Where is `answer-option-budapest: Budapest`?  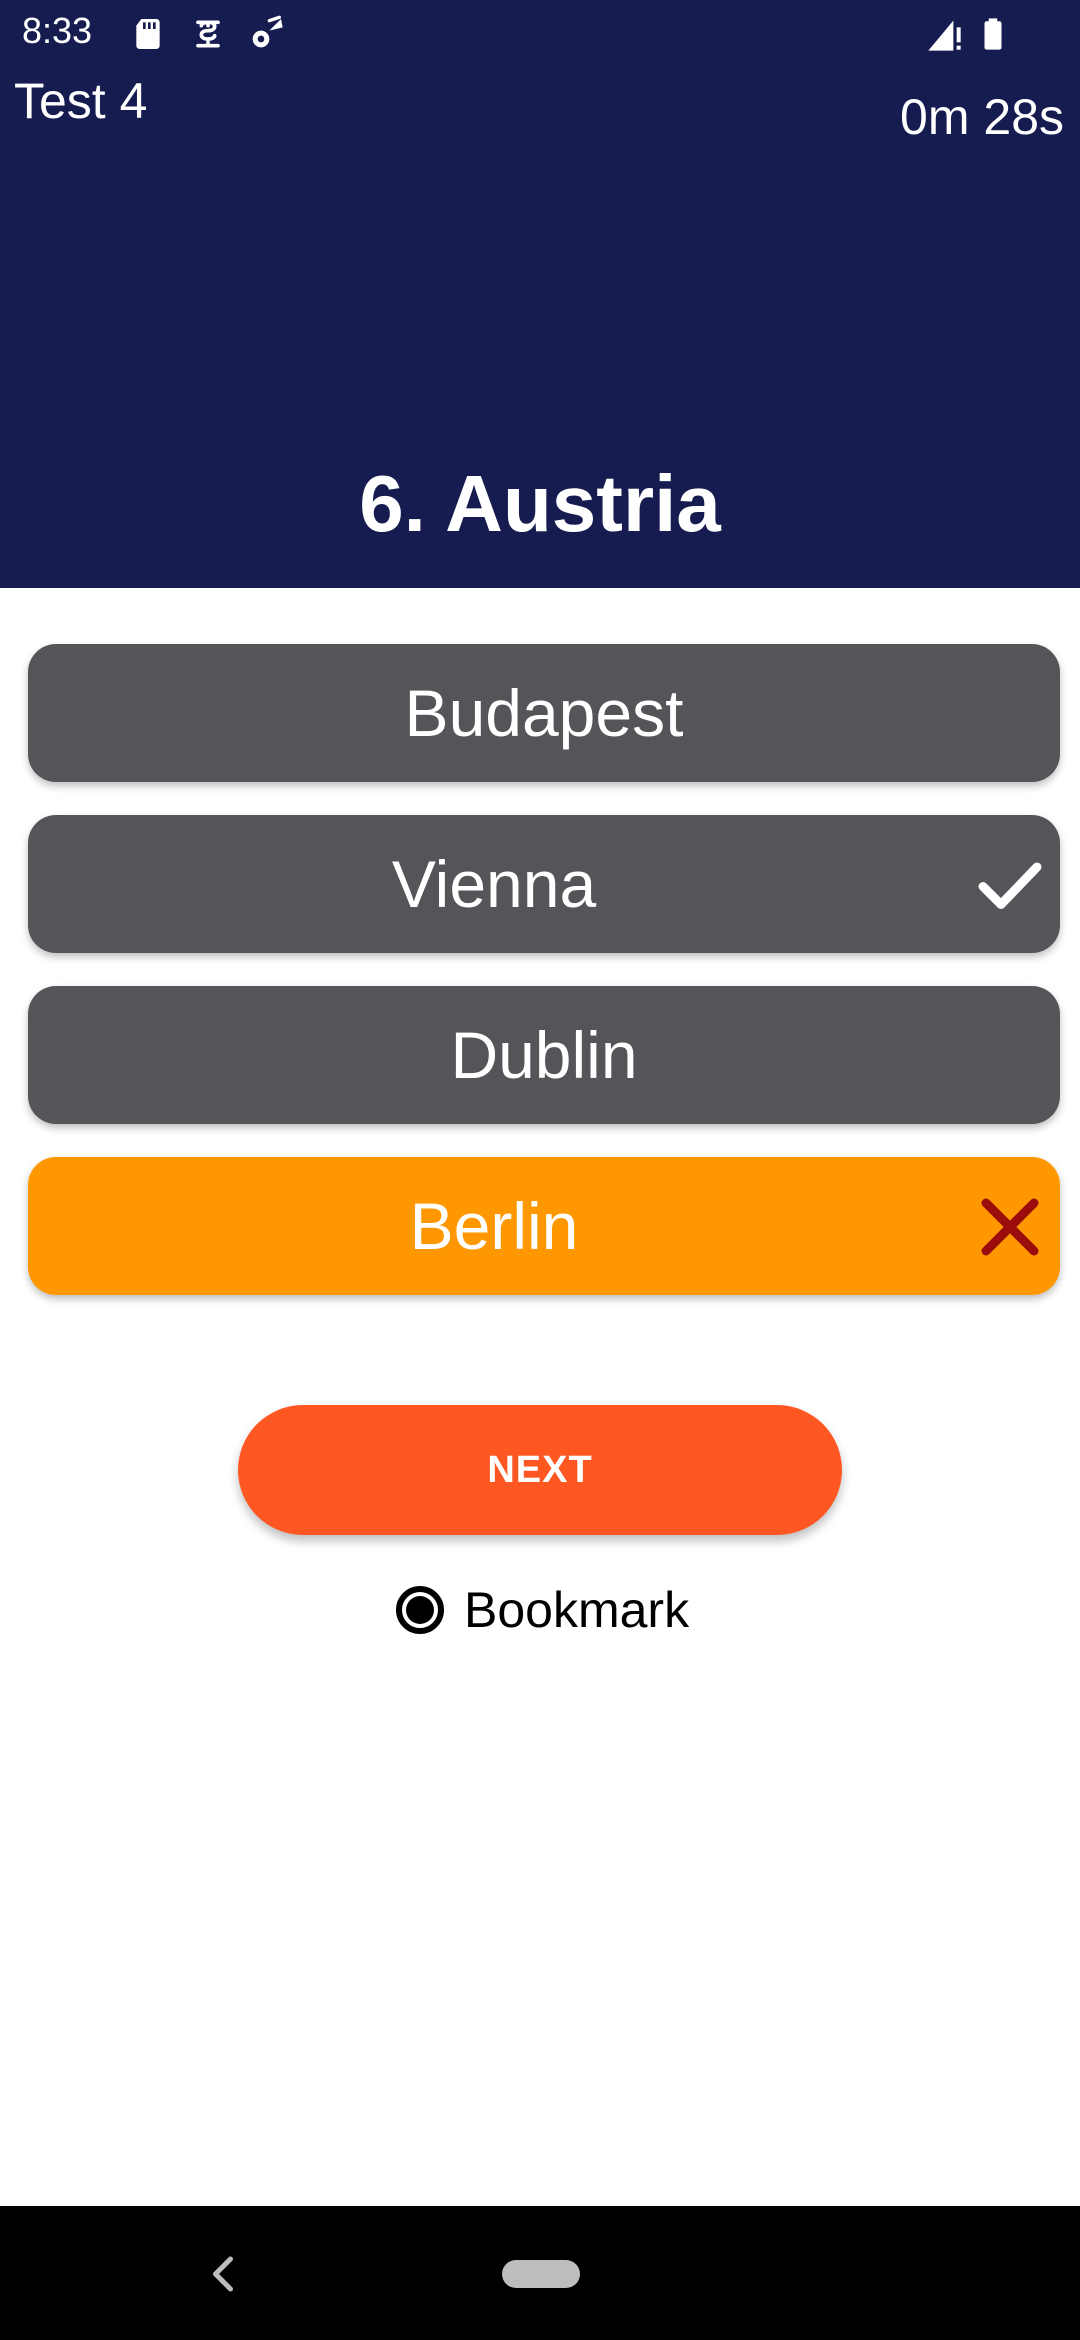 answer-option-budapest: Budapest is located at coordinates (544, 713).